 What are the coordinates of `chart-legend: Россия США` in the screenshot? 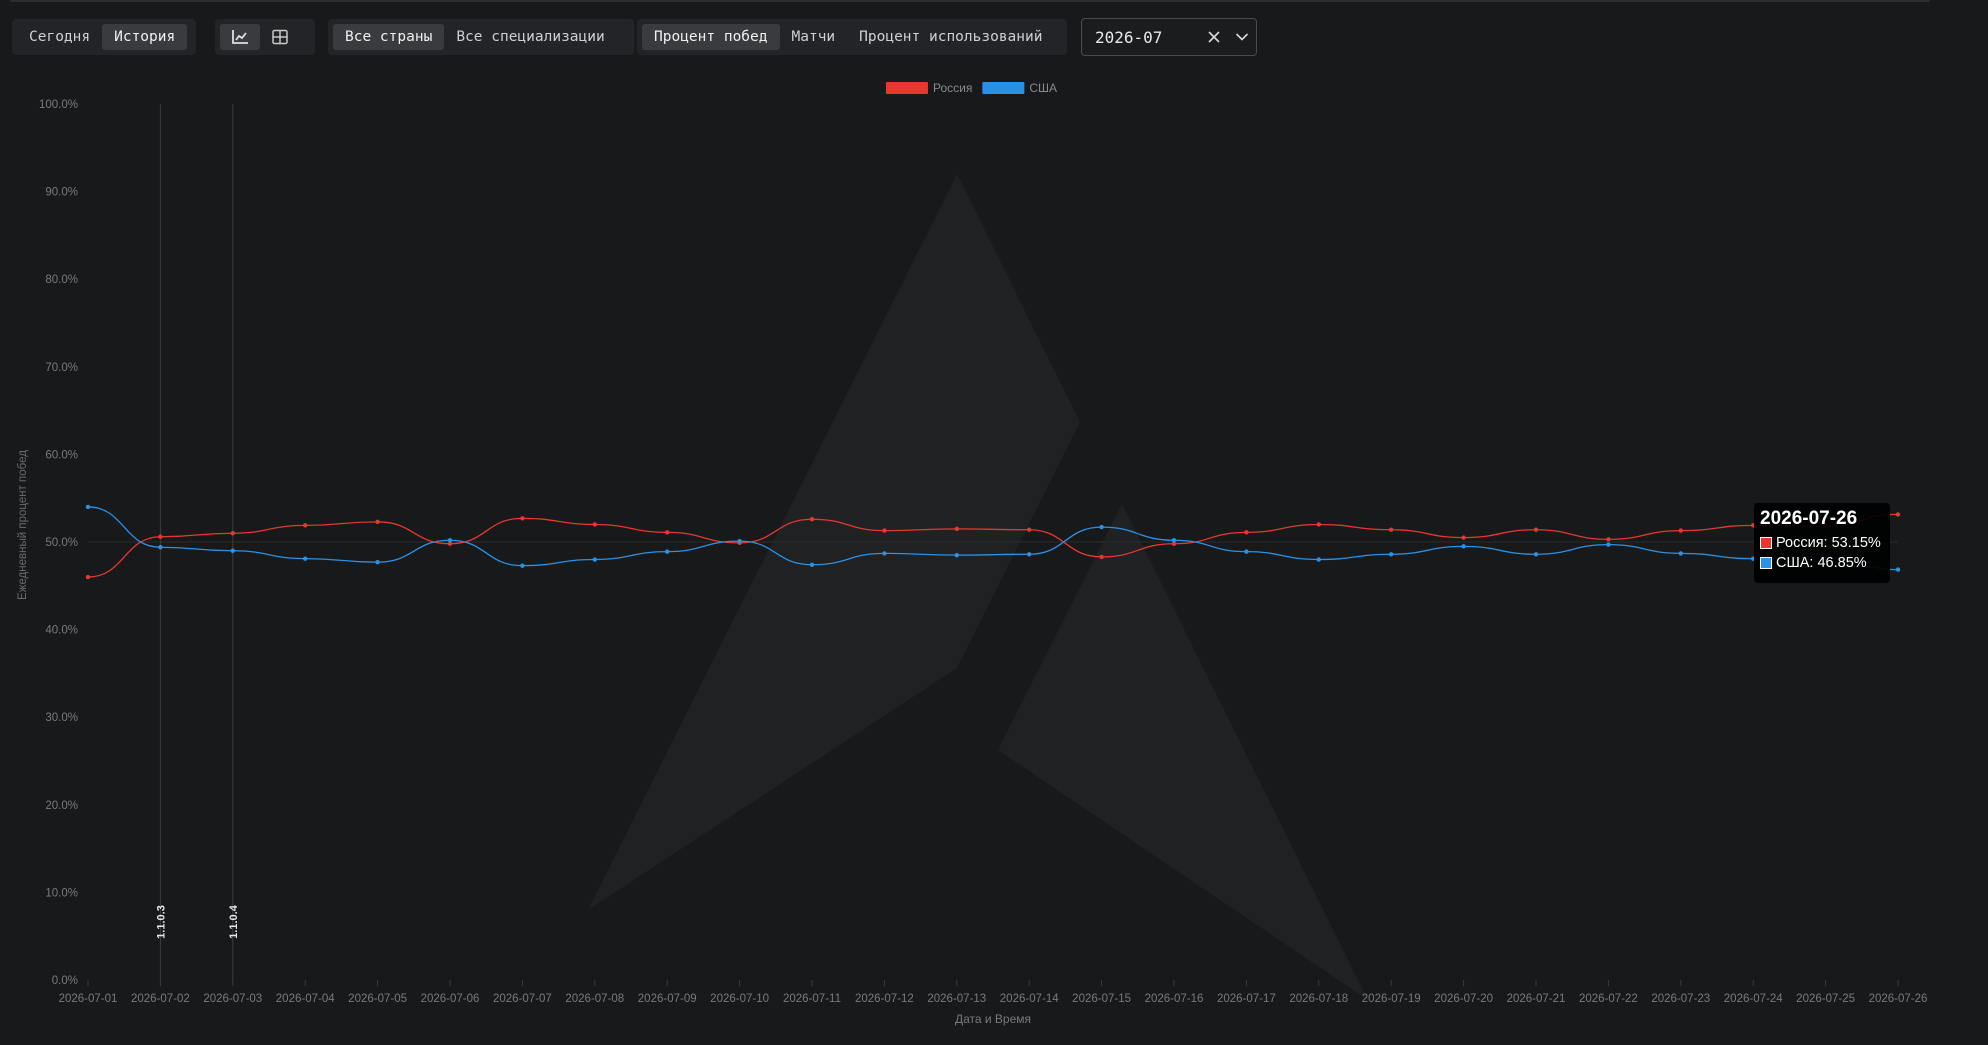 It's located at (971, 88).